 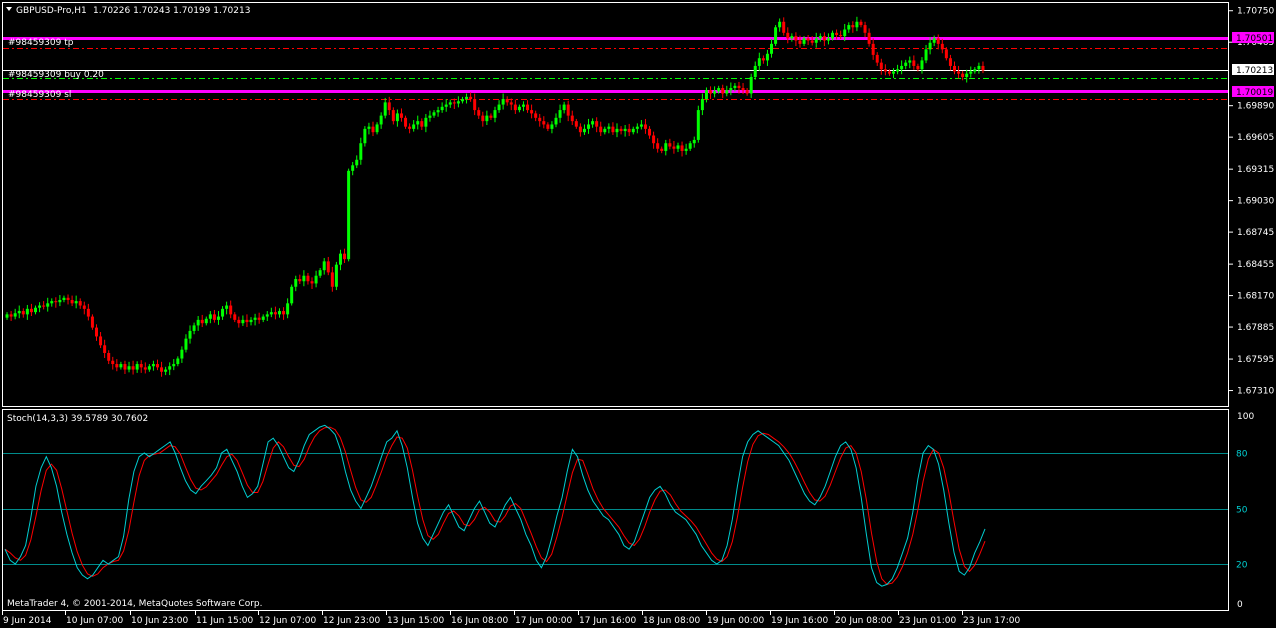 I want to click on time-axis-label: 17 Jun 16:00, so click(x=607, y=621).